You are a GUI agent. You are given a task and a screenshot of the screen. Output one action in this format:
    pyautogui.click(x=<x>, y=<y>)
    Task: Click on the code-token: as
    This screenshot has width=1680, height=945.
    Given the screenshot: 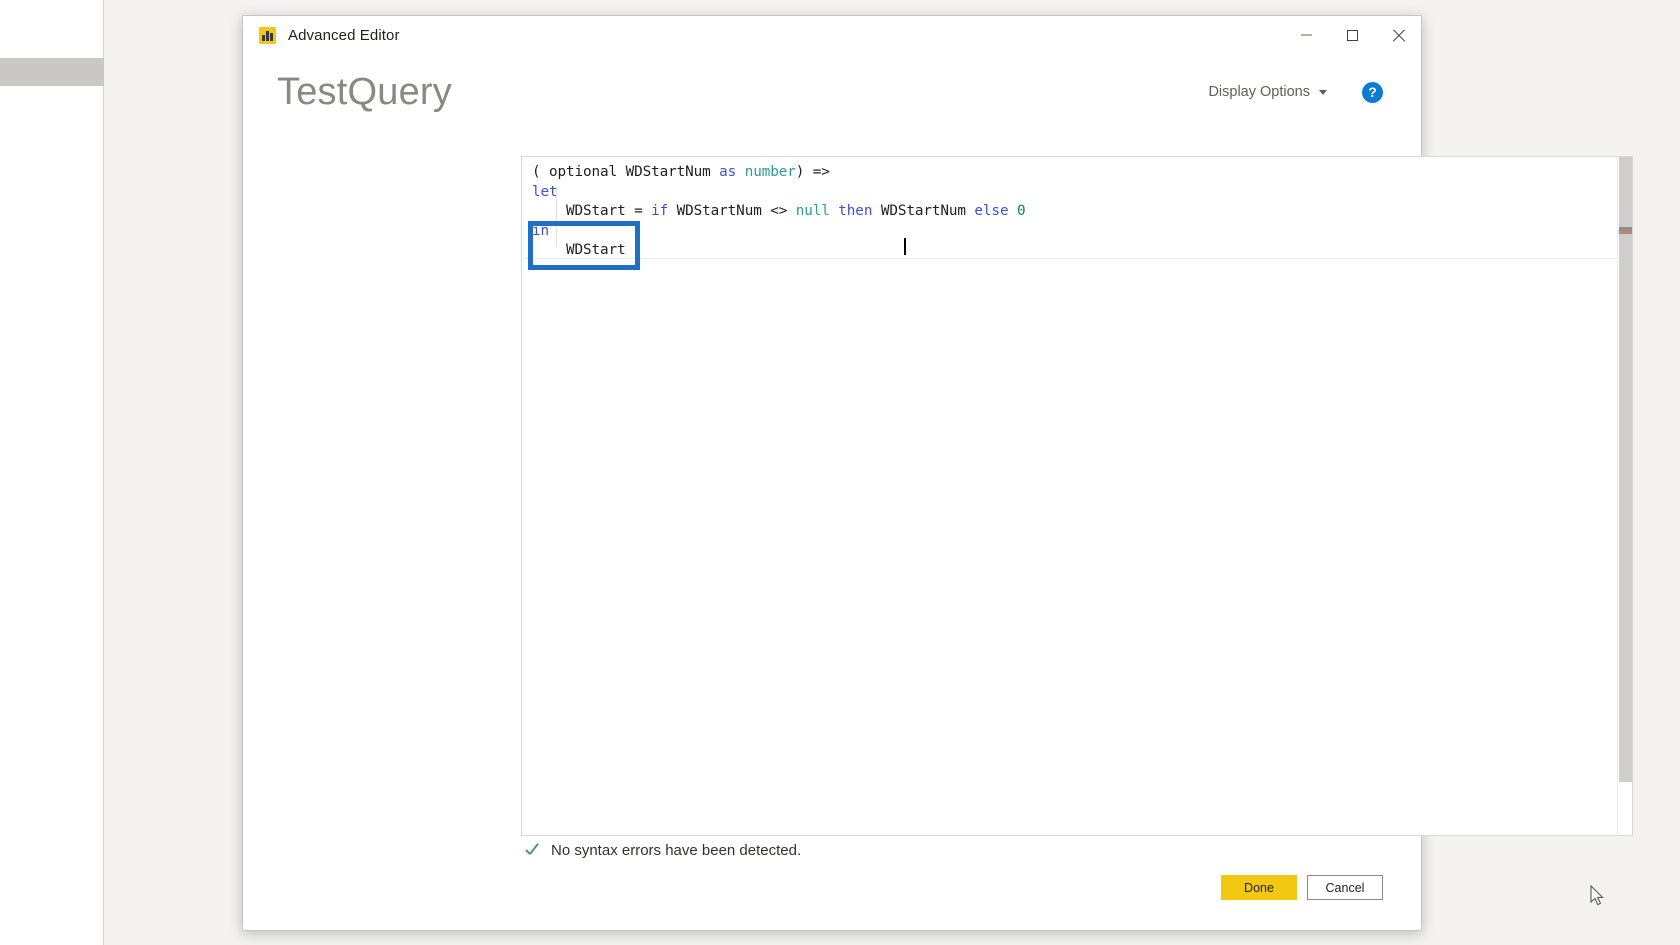 What is the action you would take?
    pyautogui.click(x=728, y=172)
    